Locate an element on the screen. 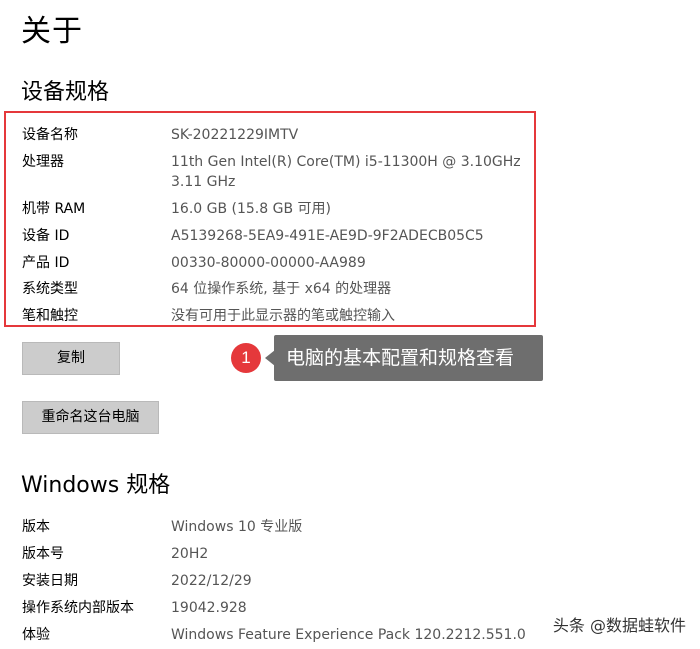  spec-label: 笔和触控 is located at coordinates (50, 316).